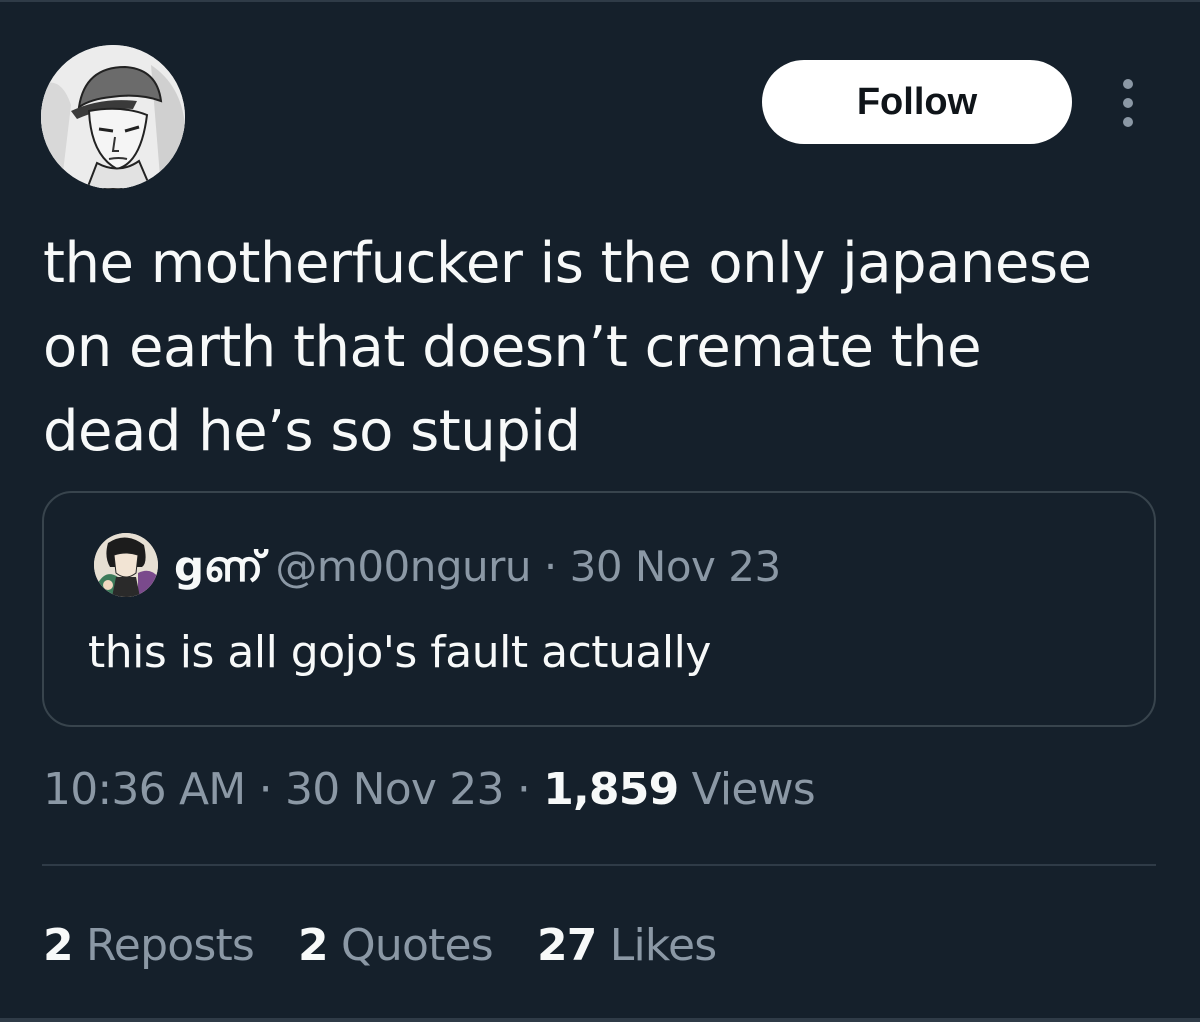 The height and width of the screenshot is (1022, 1200). I want to click on quotes-stat: 2 Quotes, so click(396, 946).